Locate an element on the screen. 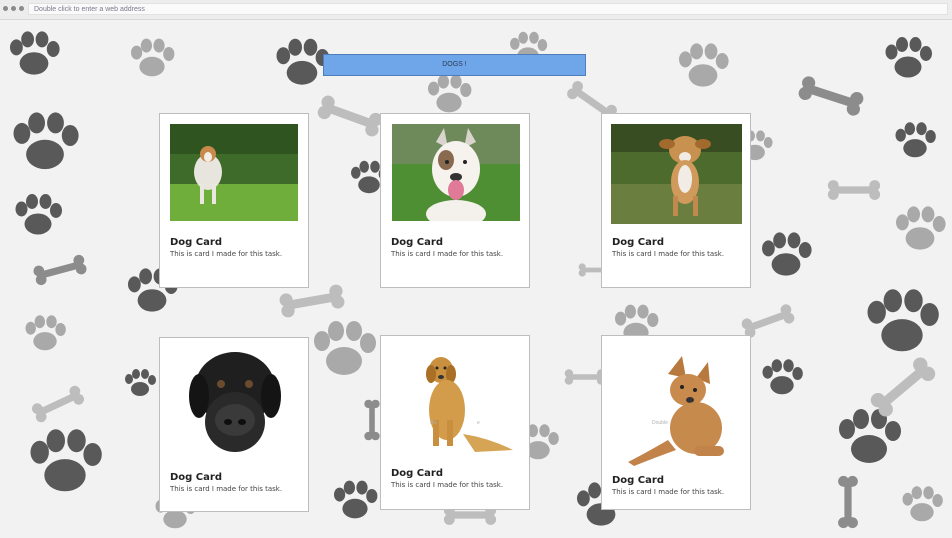 Image resolution: width=952 pixels, height=538 pixels. window-controls is located at coordinates (13, 8).